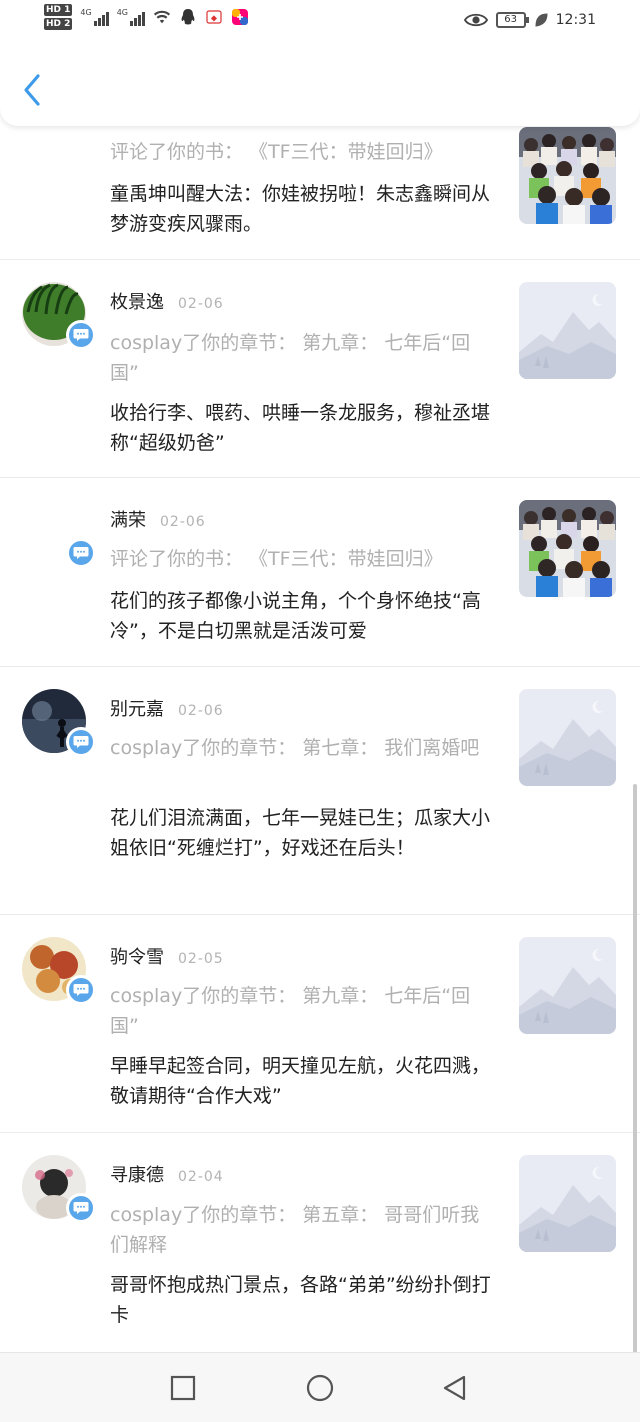  I want to click on post-date: 02-05, so click(201, 959).